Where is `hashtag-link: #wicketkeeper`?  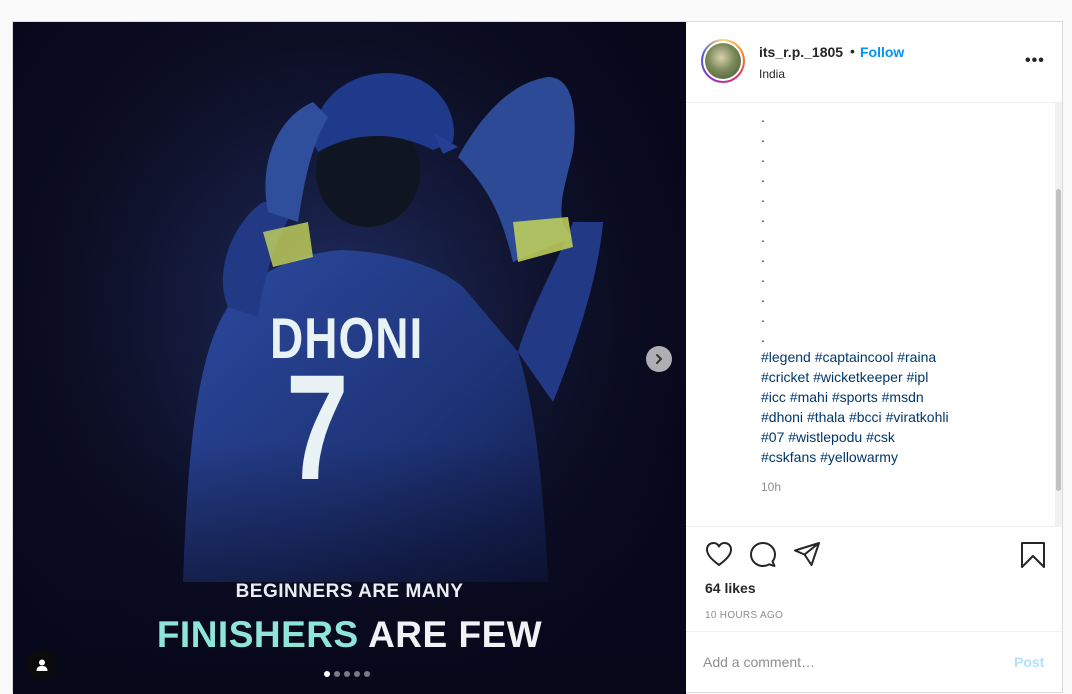
hashtag-link: #wicketkeeper is located at coordinates (858, 377).